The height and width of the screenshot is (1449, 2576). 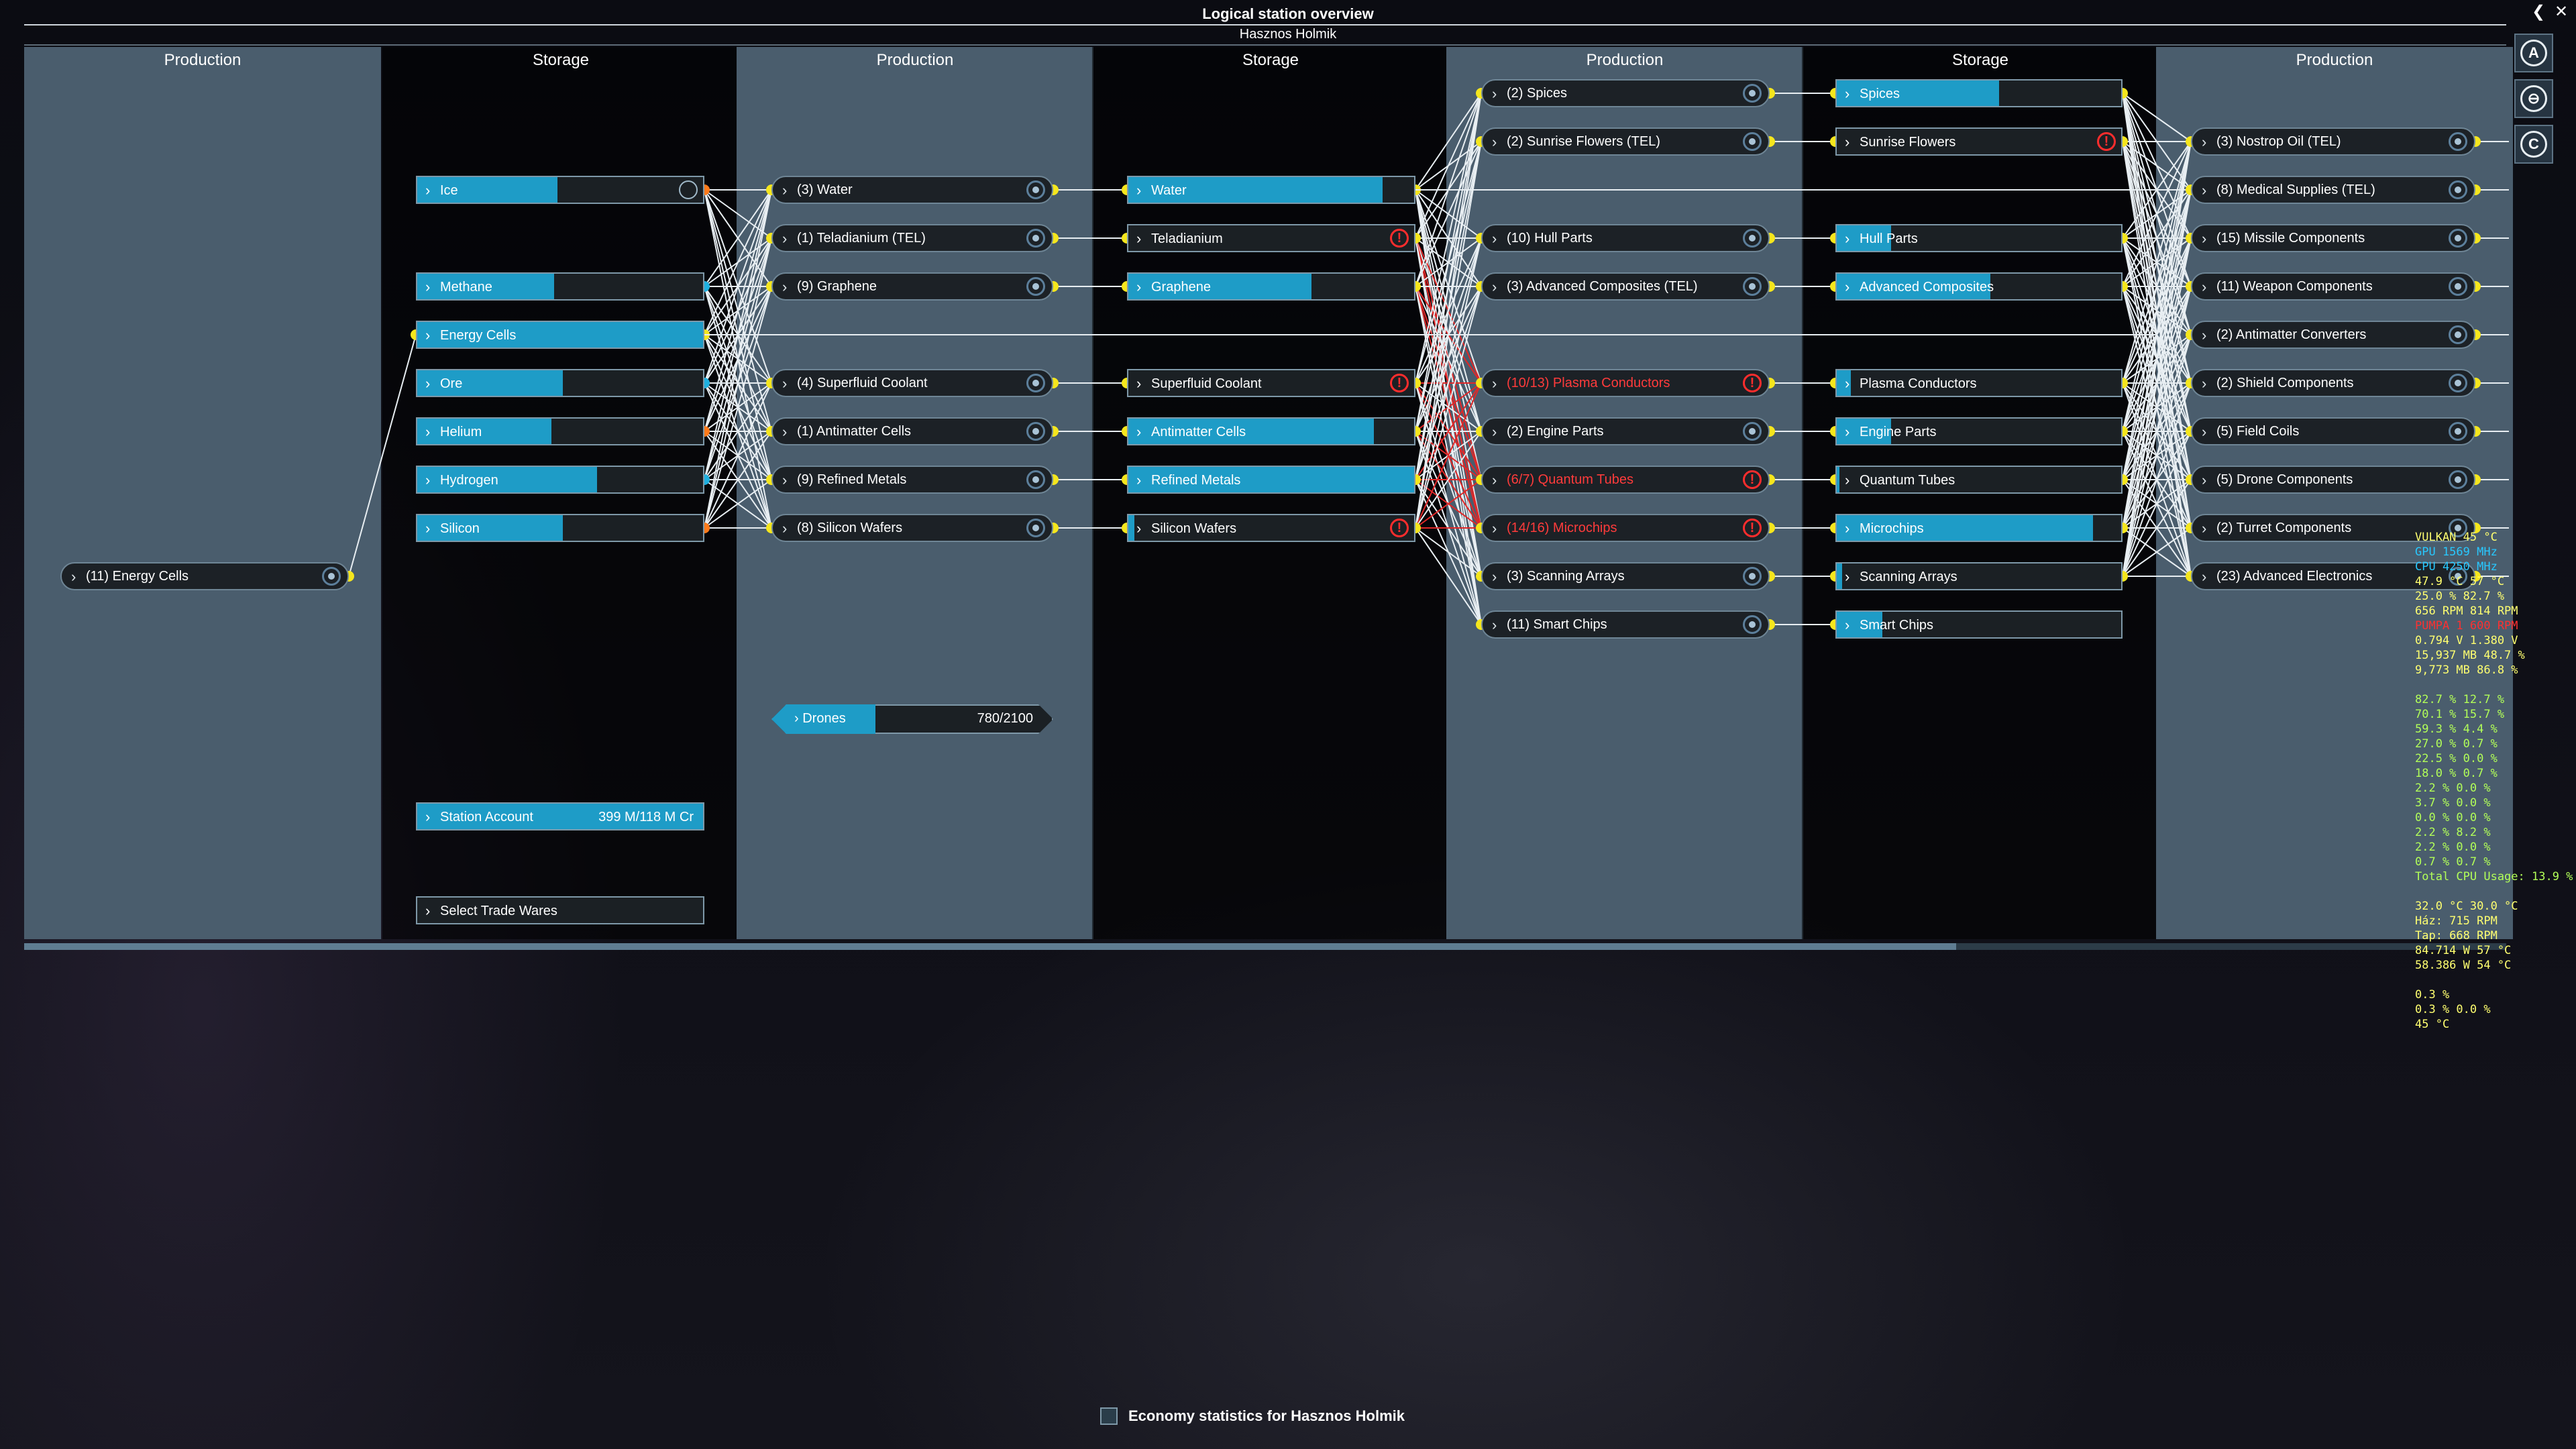 What do you see at coordinates (2333, 431) in the screenshot?
I see `production-module-5-field-coils: › (5) Field Coils` at bounding box center [2333, 431].